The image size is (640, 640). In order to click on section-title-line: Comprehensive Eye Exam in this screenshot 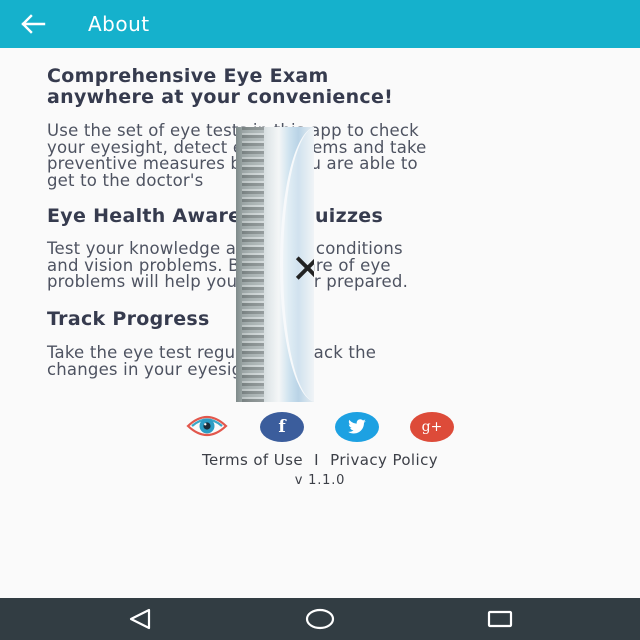, I will do `click(188, 76)`.